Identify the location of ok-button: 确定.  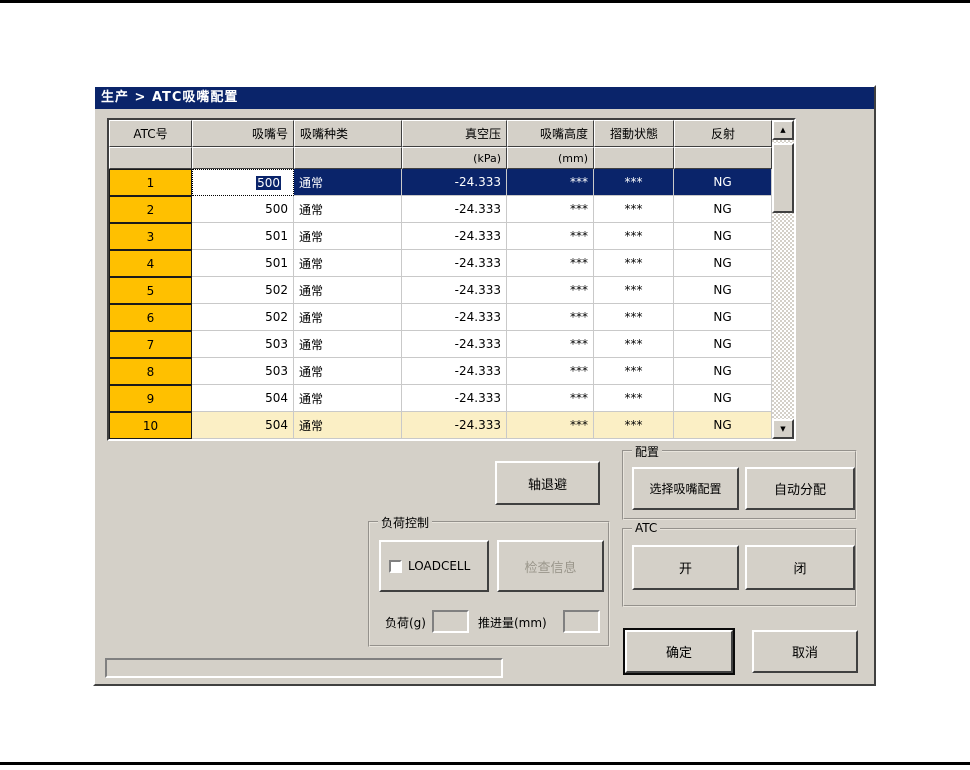
(679, 651).